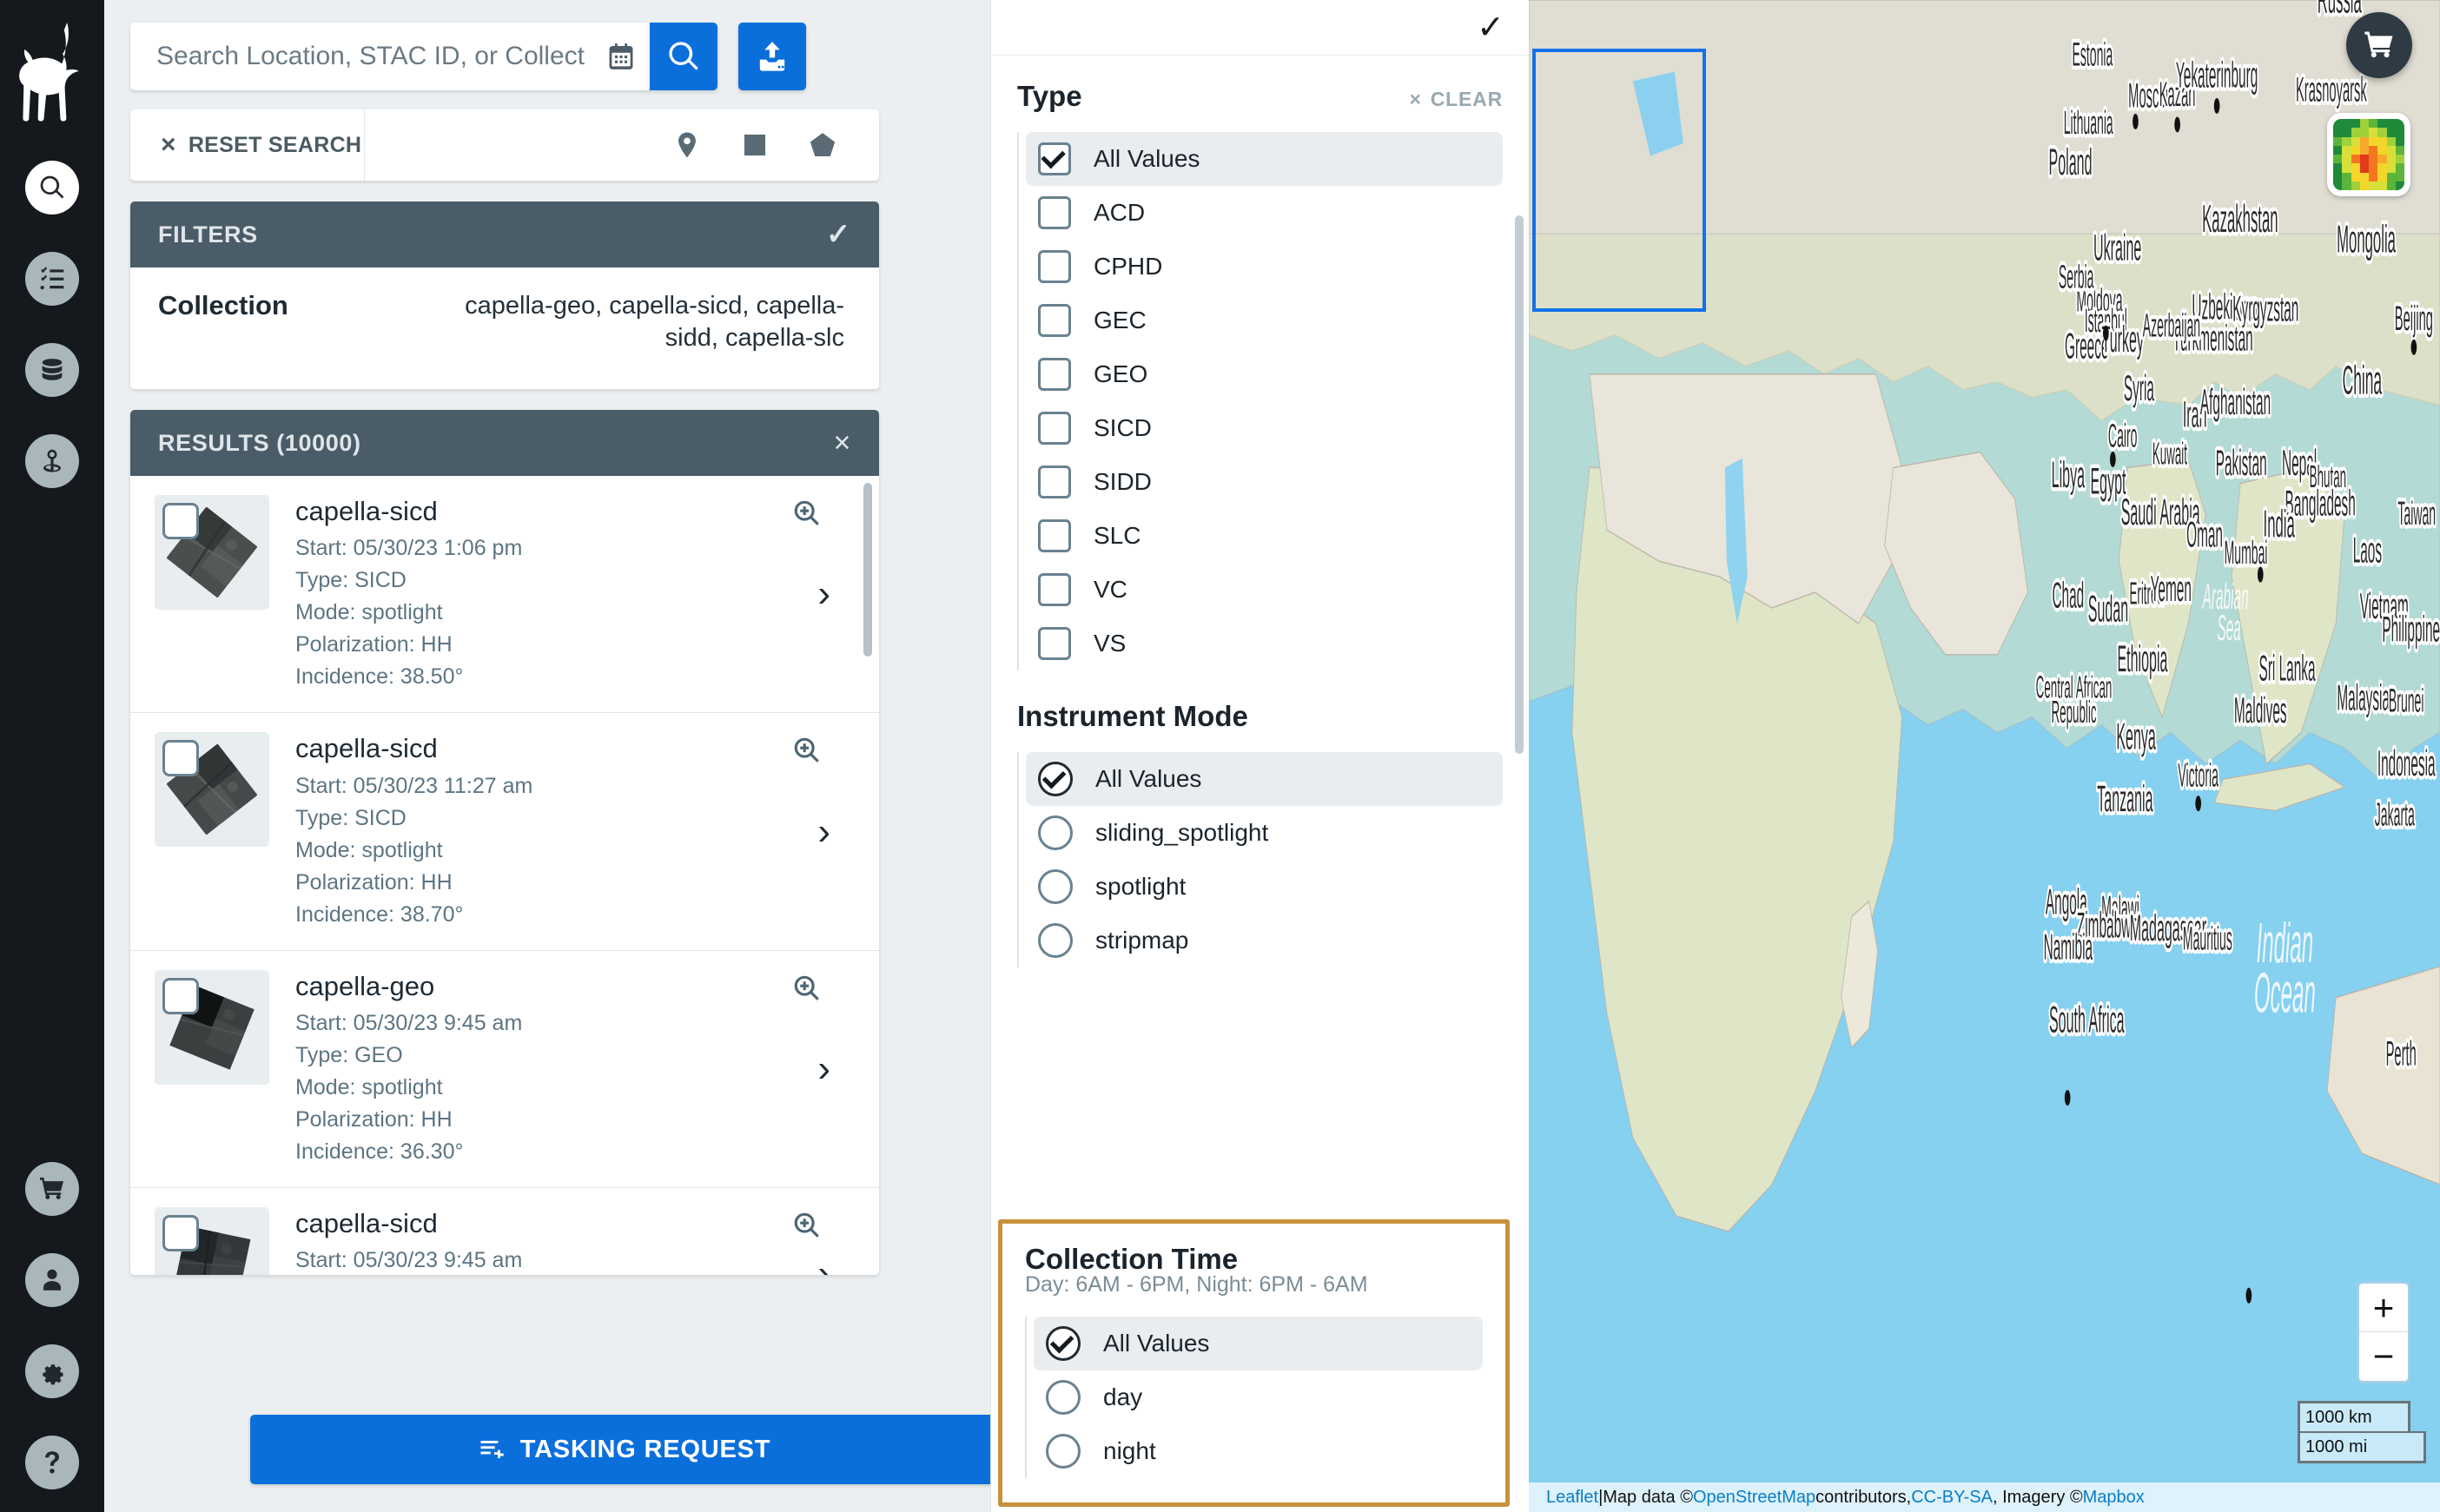  Describe the element at coordinates (2228, 628) in the screenshot. I see `map-label: Sea` at that location.